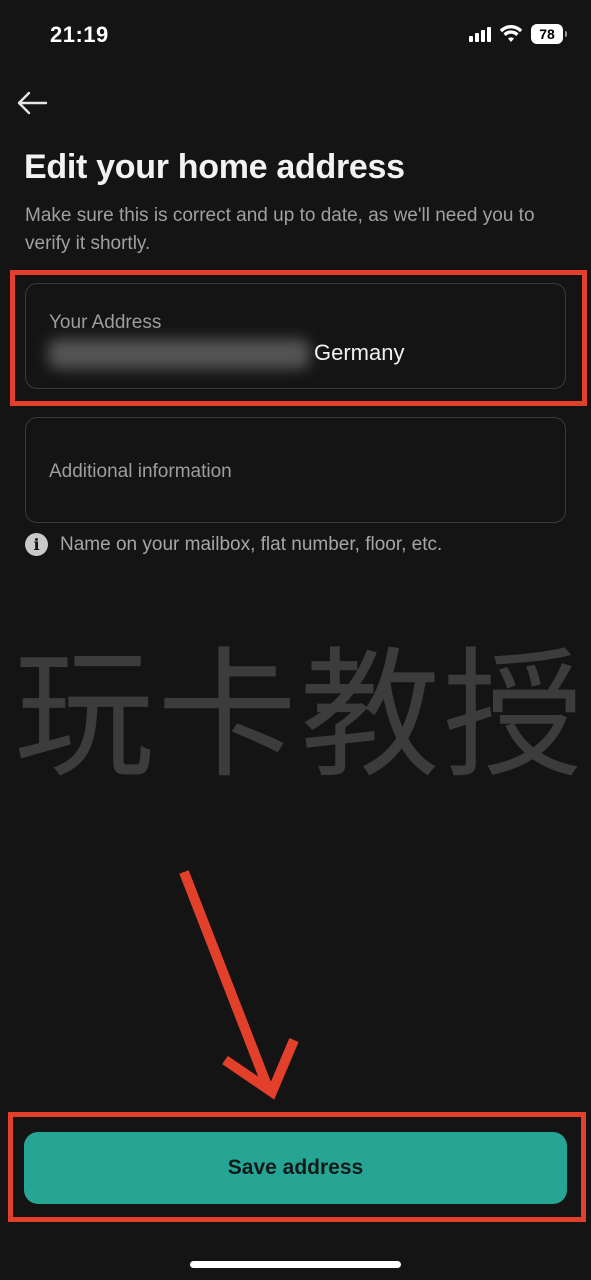  What do you see at coordinates (239, 985) in the screenshot?
I see `annotation-arrow-icon` at bounding box center [239, 985].